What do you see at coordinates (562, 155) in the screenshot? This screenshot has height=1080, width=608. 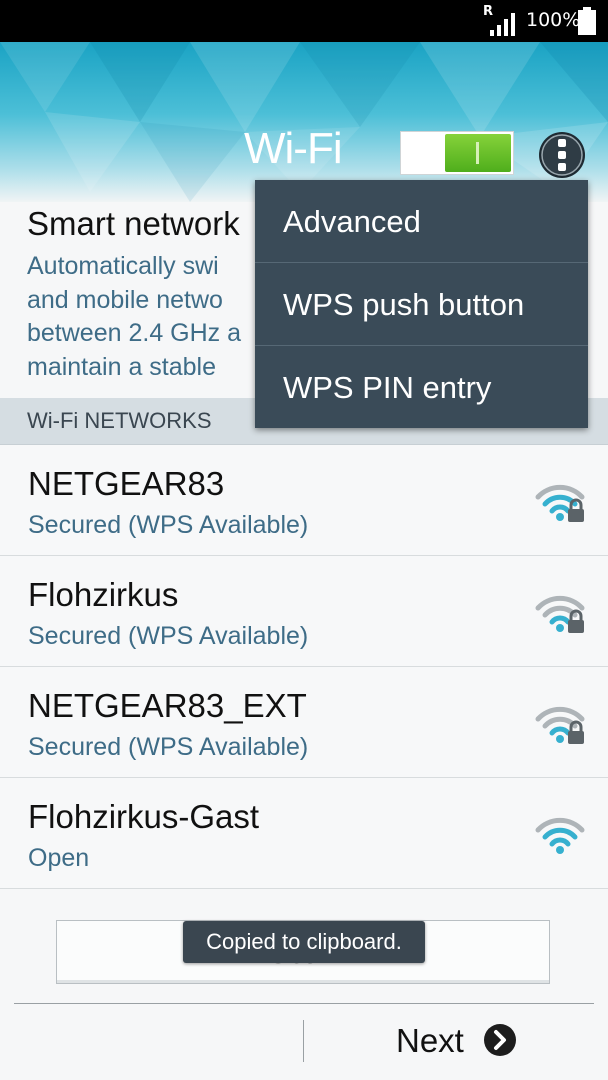 I see `more-options-icon` at bounding box center [562, 155].